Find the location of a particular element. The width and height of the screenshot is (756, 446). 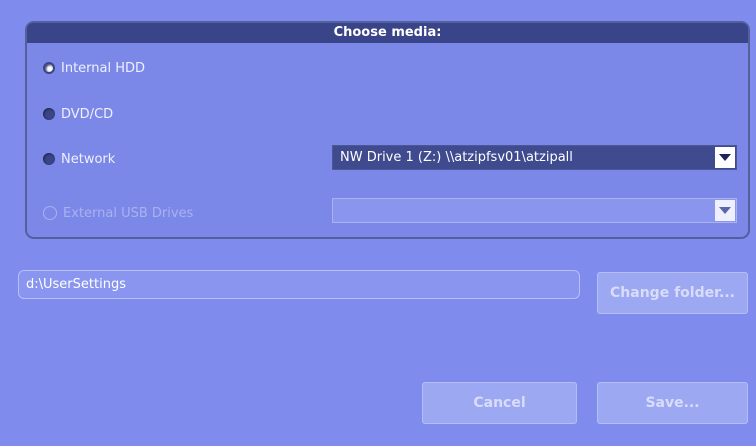

radio-selected-icon is located at coordinates (49, 68).